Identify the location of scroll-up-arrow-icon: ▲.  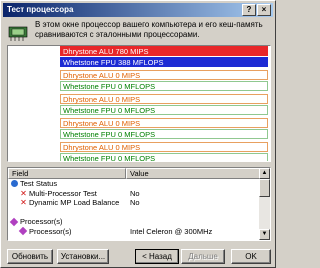
(264, 173).